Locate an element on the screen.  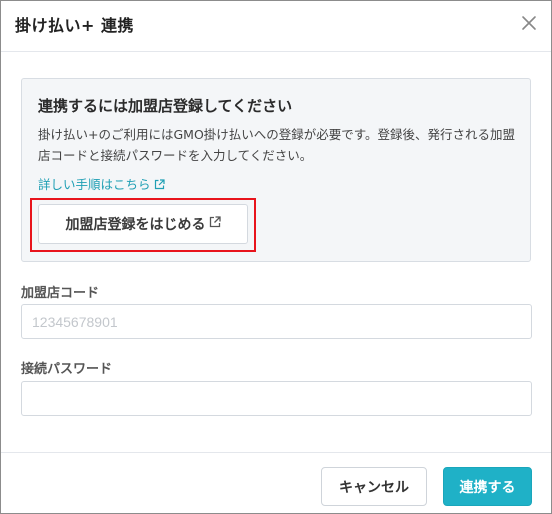
start-registration-button: 加盟店登録をはじめる is located at coordinates (143, 224).